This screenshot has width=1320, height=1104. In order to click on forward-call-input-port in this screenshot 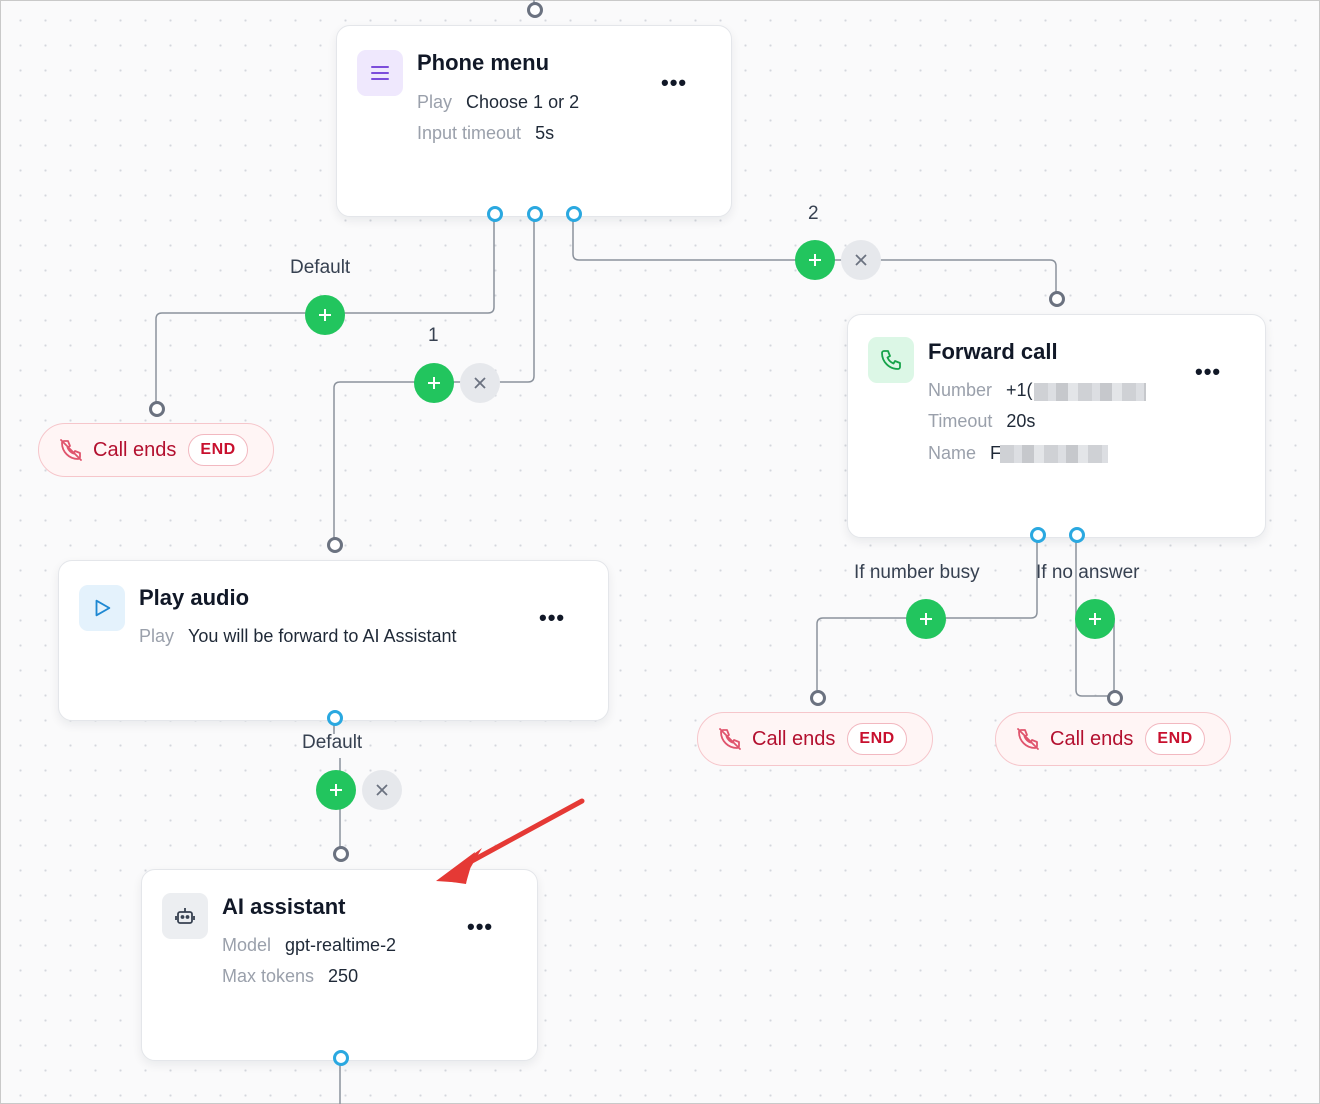, I will do `click(1057, 299)`.